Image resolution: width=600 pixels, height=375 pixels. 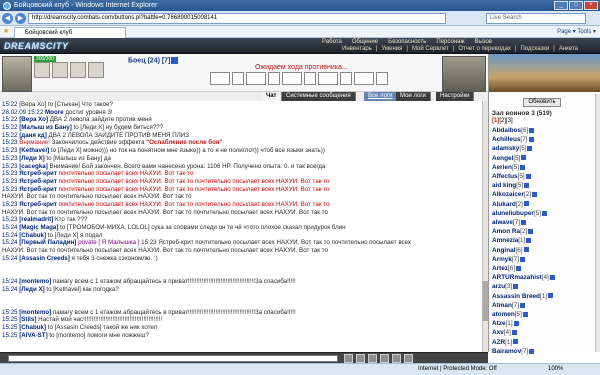 I want to click on player-item: AZR[1], so click(x=544, y=342).